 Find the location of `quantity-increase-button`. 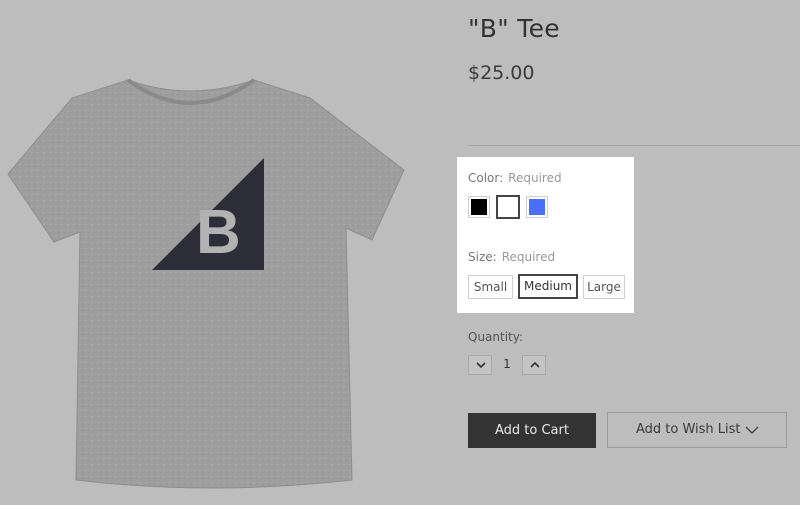

quantity-increase-button is located at coordinates (534, 365).